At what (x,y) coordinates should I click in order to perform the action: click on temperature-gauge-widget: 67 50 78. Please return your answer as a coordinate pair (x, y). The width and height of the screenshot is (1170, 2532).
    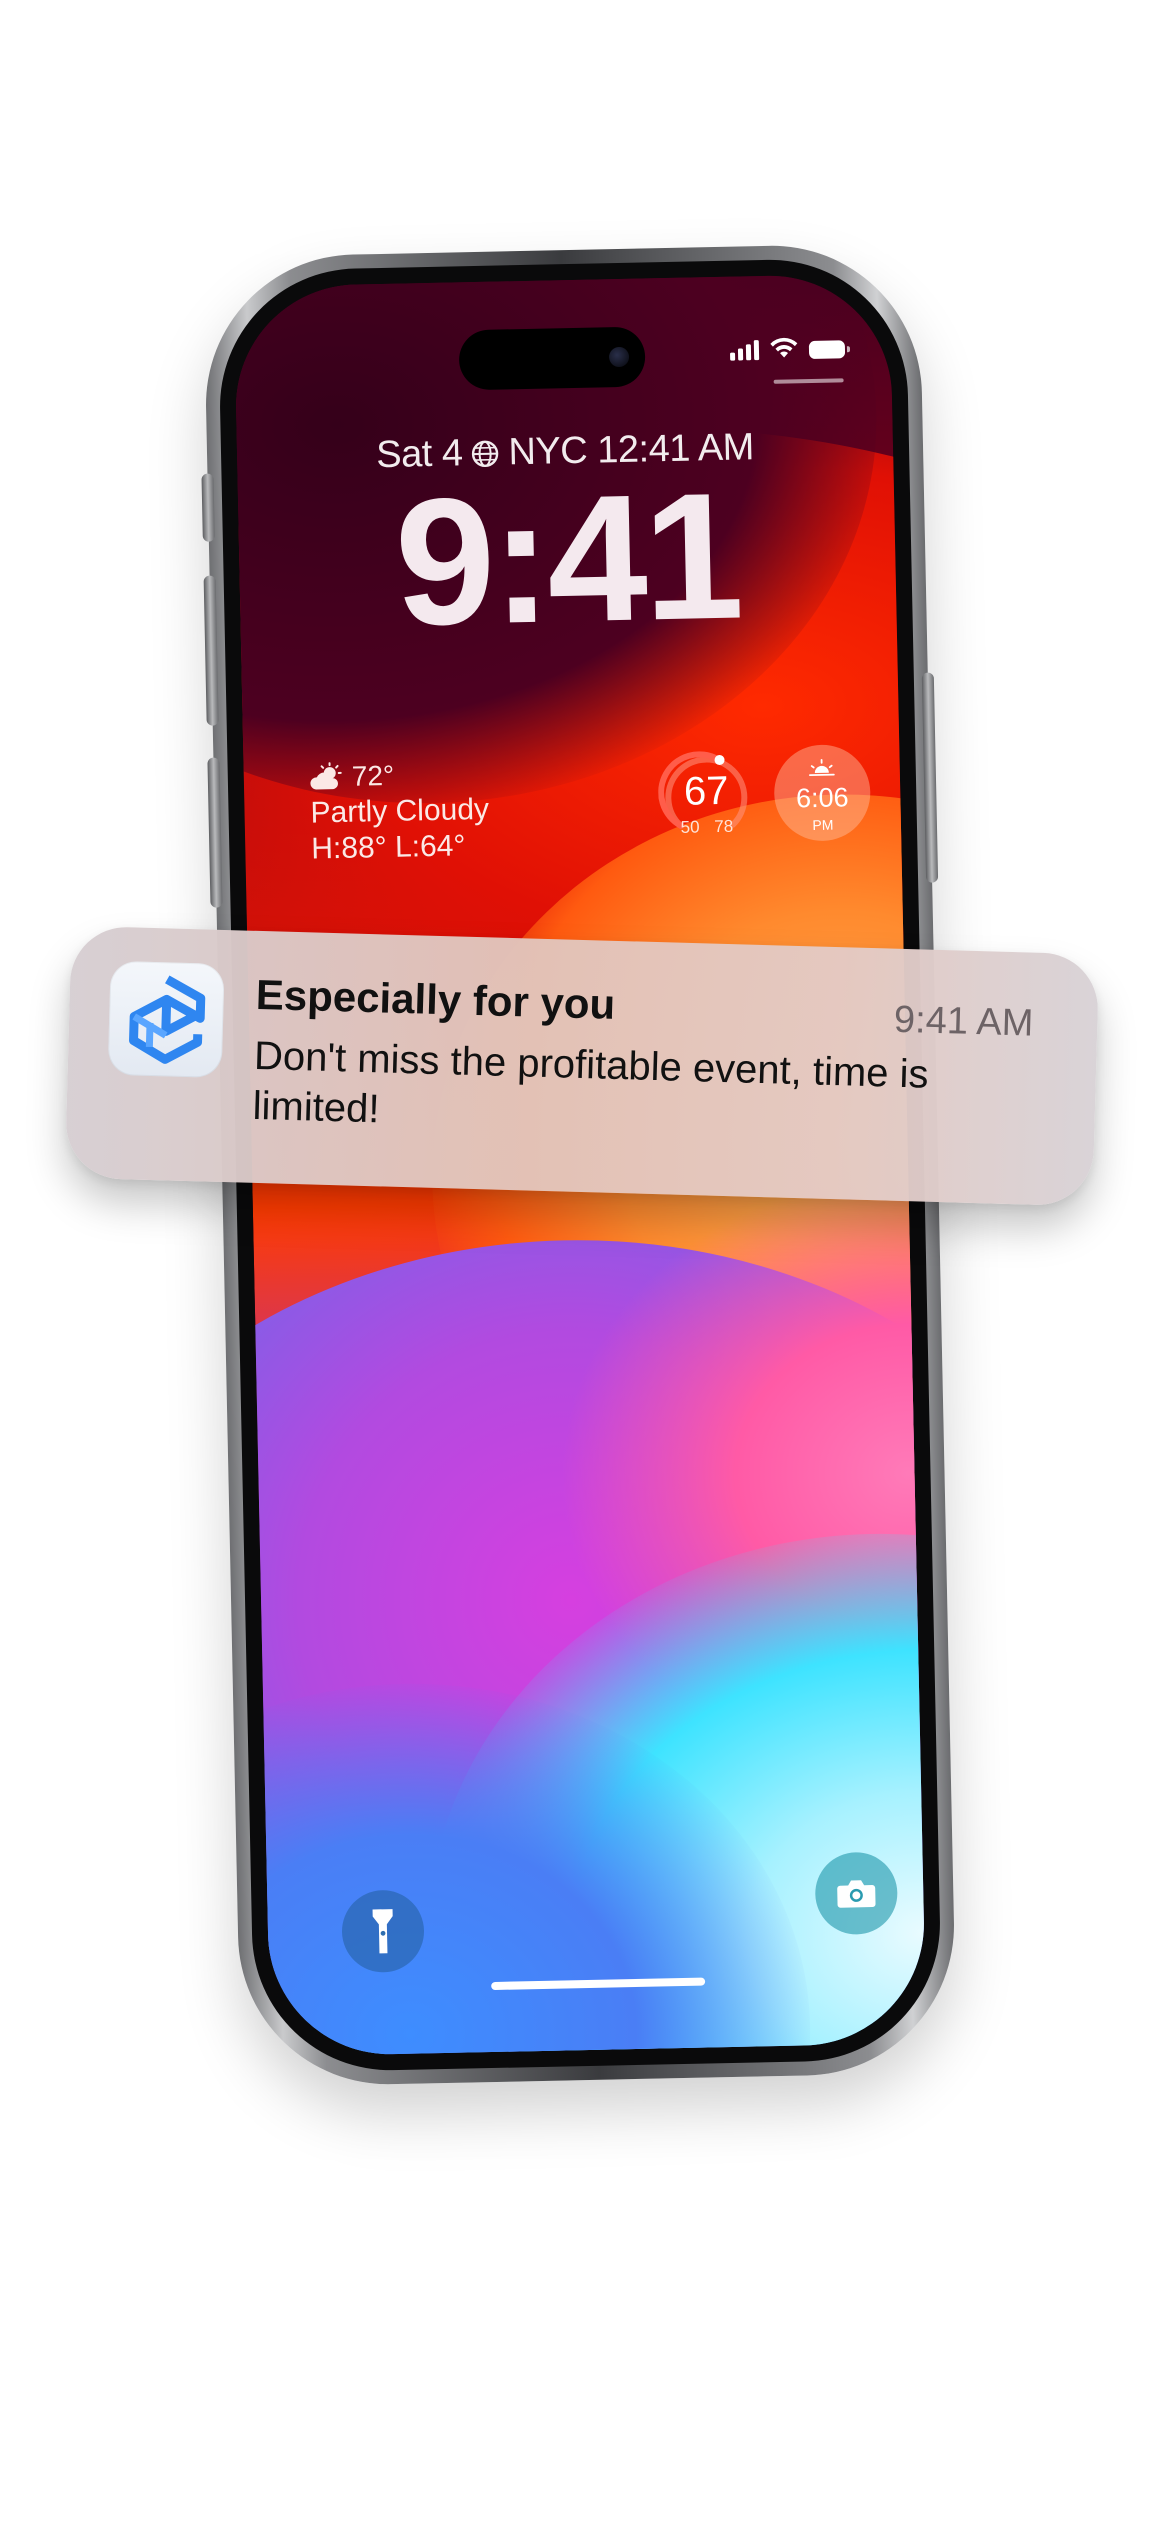
    Looking at the image, I should click on (706, 795).